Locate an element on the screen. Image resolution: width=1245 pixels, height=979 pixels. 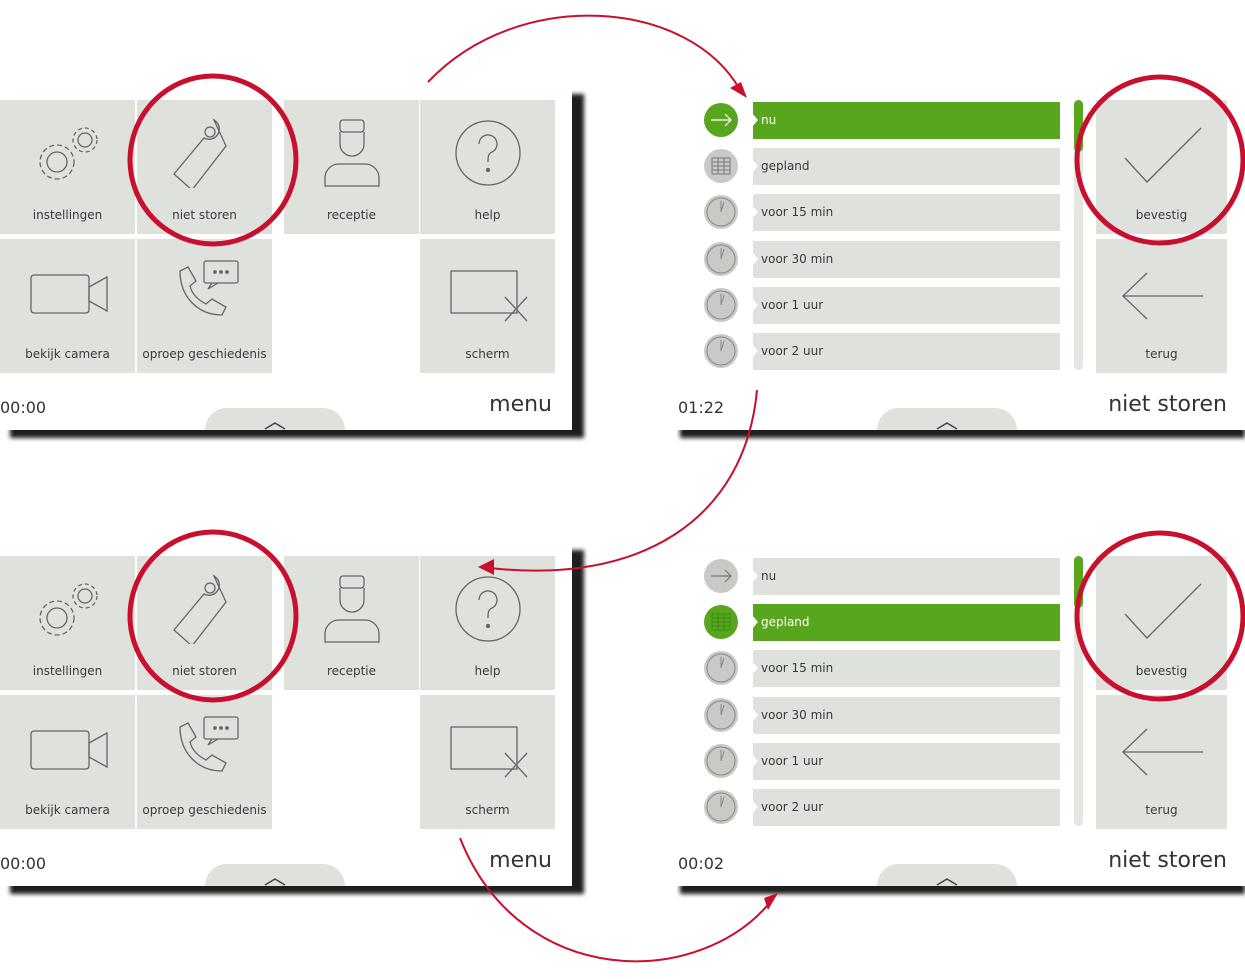
calendar-grid-icon is located at coordinates (721, 622).